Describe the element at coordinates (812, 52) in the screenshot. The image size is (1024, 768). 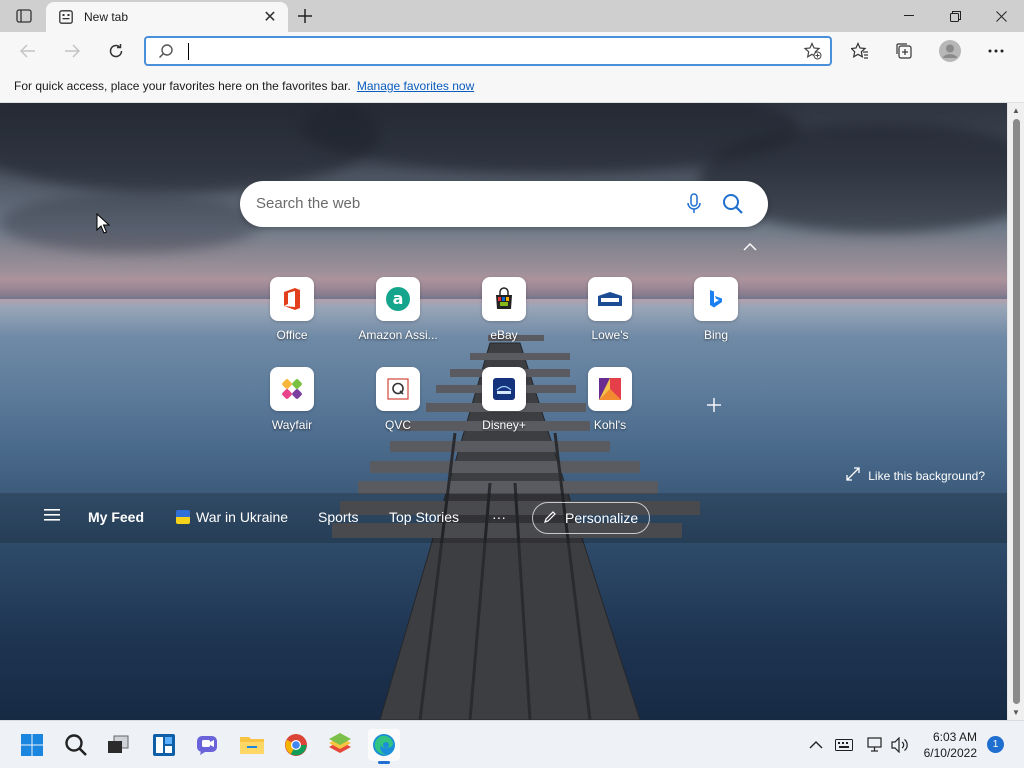
I see `add-favorite-star-icon` at that location.